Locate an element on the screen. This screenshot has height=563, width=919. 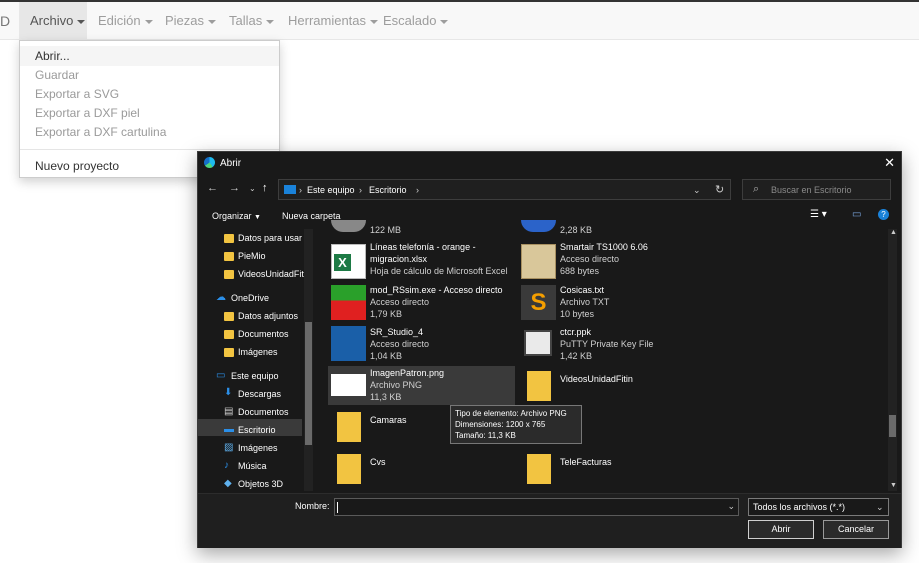
dialog-title: Abrir is located at coordinates (231, 163).